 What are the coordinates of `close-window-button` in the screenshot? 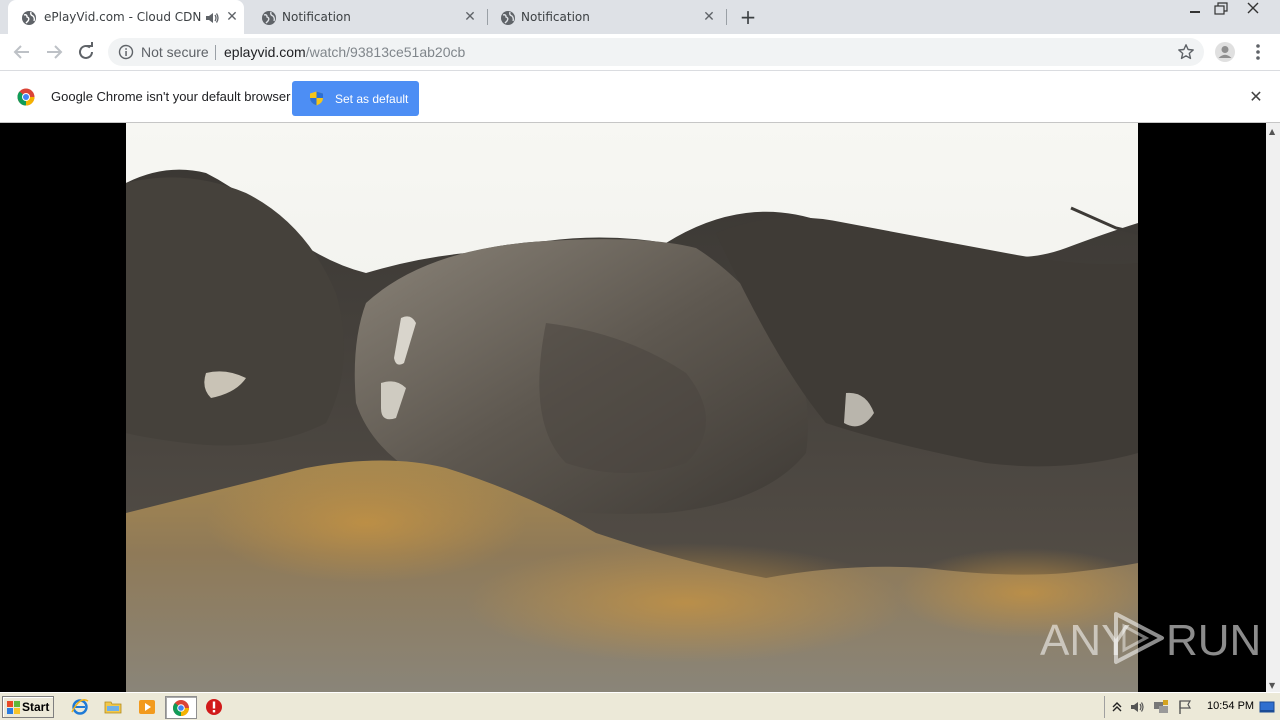 It's located at (1253, 9).